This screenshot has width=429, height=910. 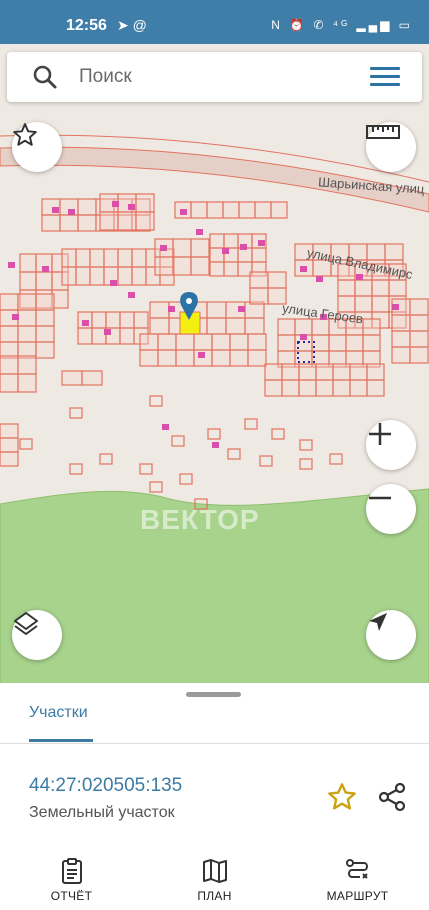 What do you see at coordinates (105, 77) in the screenshot?
I see `search-input: Поиск` at bounding box center [105, 77].